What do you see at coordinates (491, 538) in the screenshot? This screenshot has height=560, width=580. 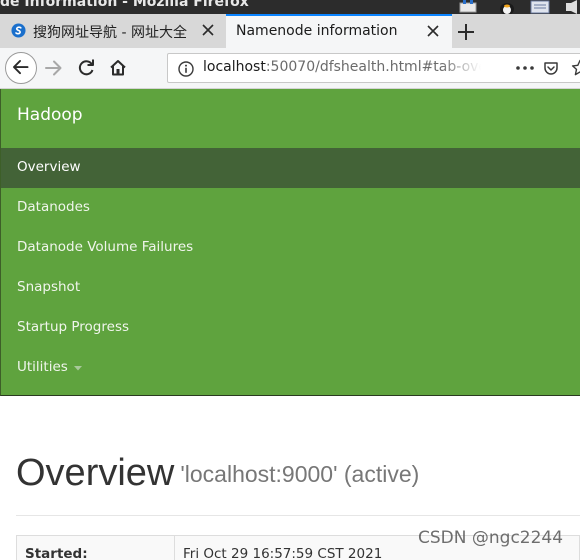 I see `watermark: CSDN @ngc2244` at bounding box center [491, 538].